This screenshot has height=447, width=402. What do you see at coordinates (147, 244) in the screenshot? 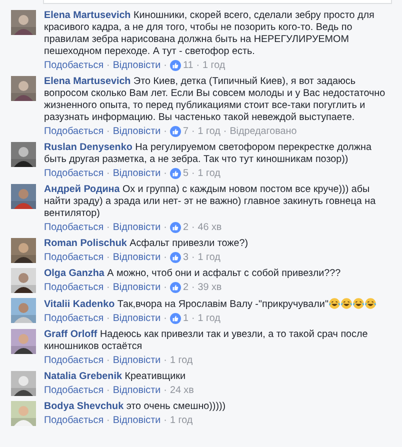
I see `comment-text: Roman Polischuk Асфальт привезли тоже?)` at bounding box center [147, 244].